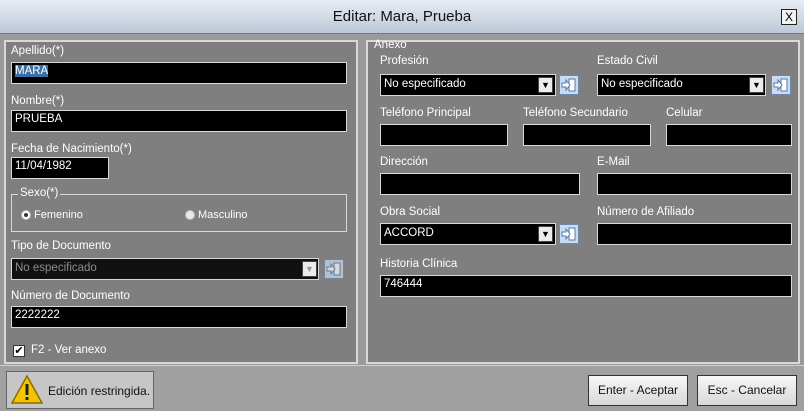 Image resolution: width=804 pixels, height=411 pixels. Describe the element at coordinates (19, 351) in the screenshot. I see `ver-anexo-checkbox: ✔` at that location.